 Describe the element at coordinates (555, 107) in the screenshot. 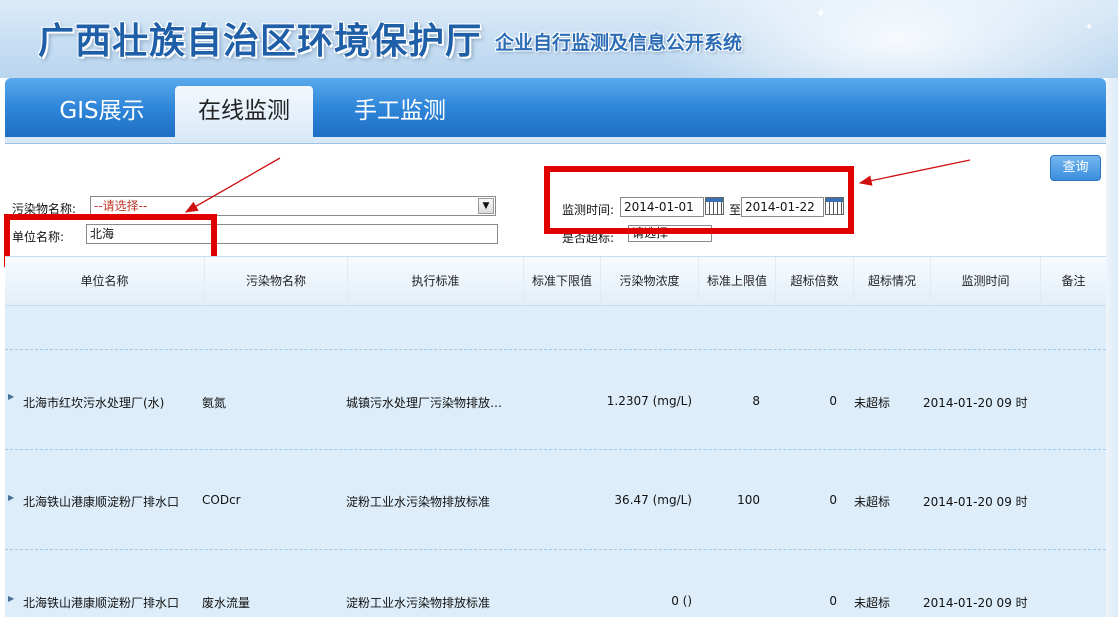

I see `main-tab-bar: GIS展示 在线监测 手工监测` at that location.